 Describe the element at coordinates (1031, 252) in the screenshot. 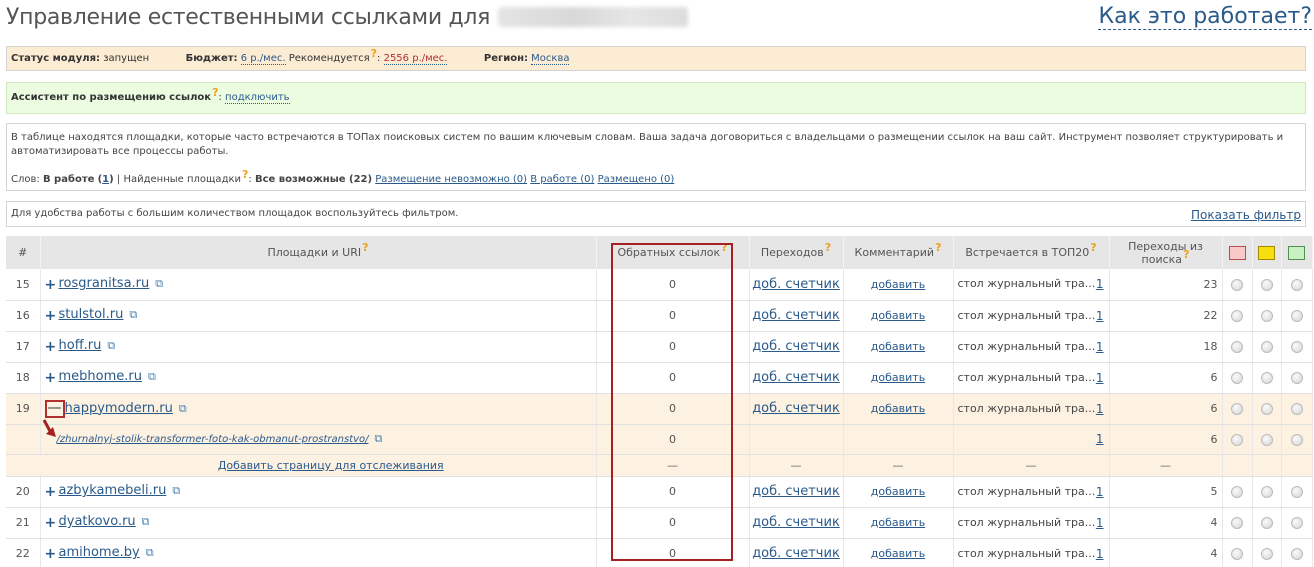

I see `col-top20: Встречается в ТОП20?` at that location.